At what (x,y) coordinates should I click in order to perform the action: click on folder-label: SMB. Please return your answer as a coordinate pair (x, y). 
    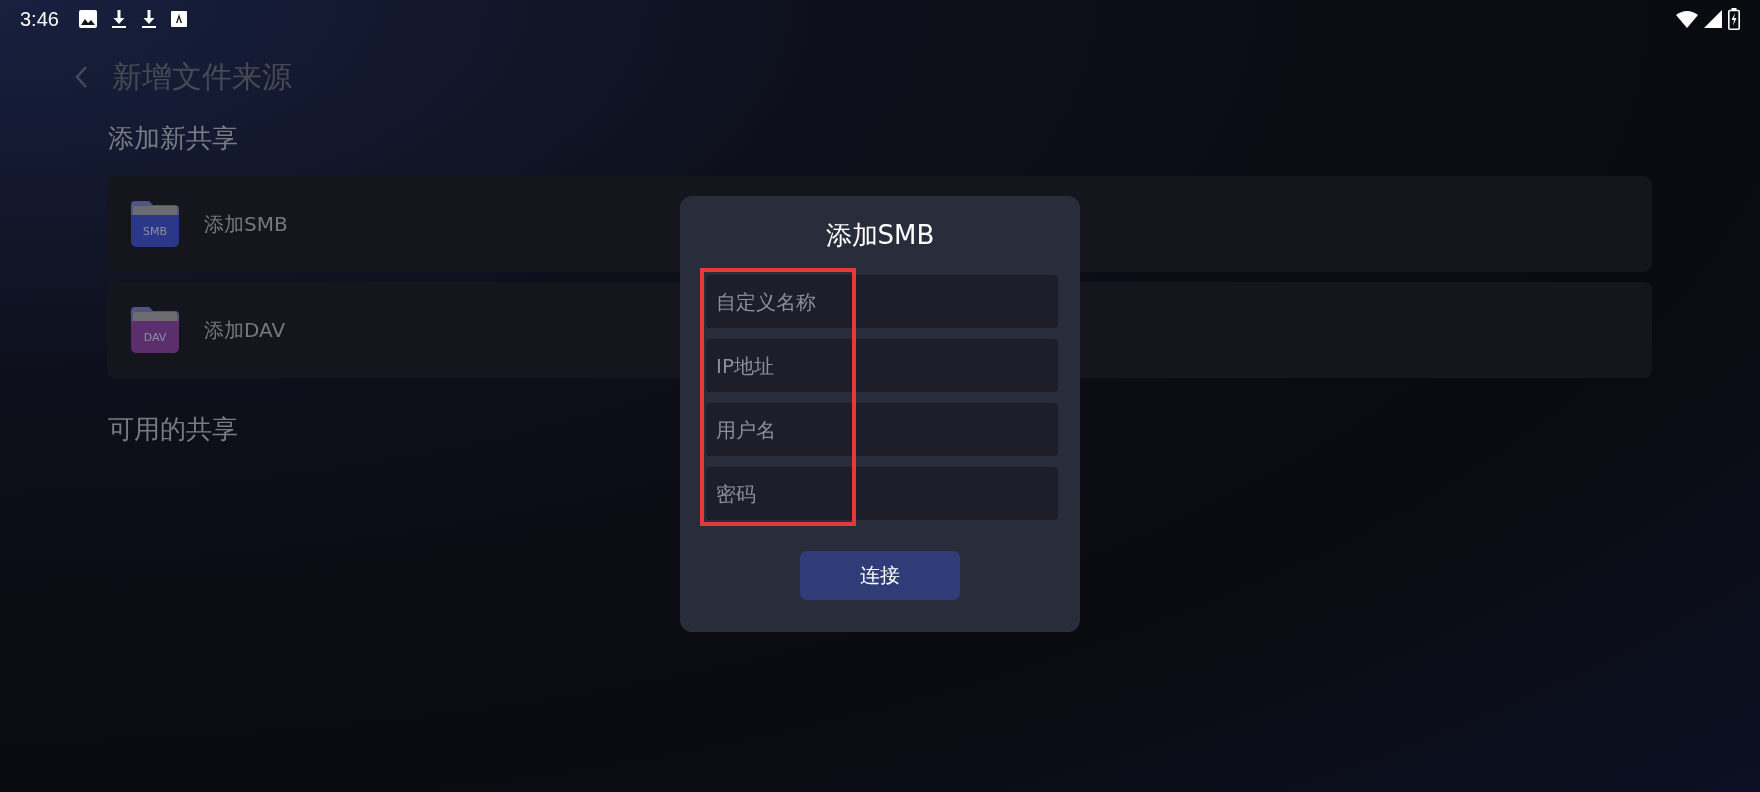
    Looking at the image, I should click on (155, 231).